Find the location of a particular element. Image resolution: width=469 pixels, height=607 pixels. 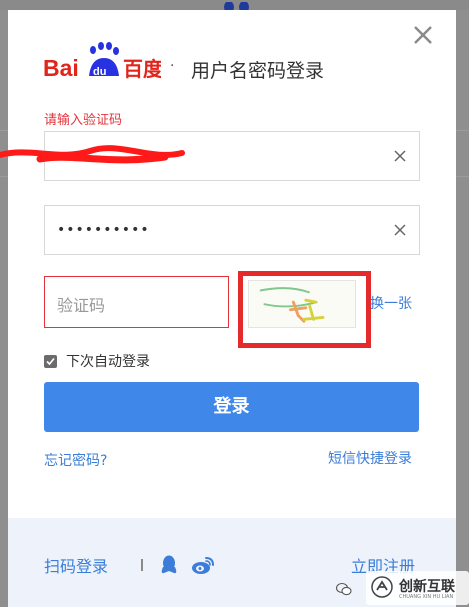

remember-me: 下次自动登录 is located at coordinates (97, 361).